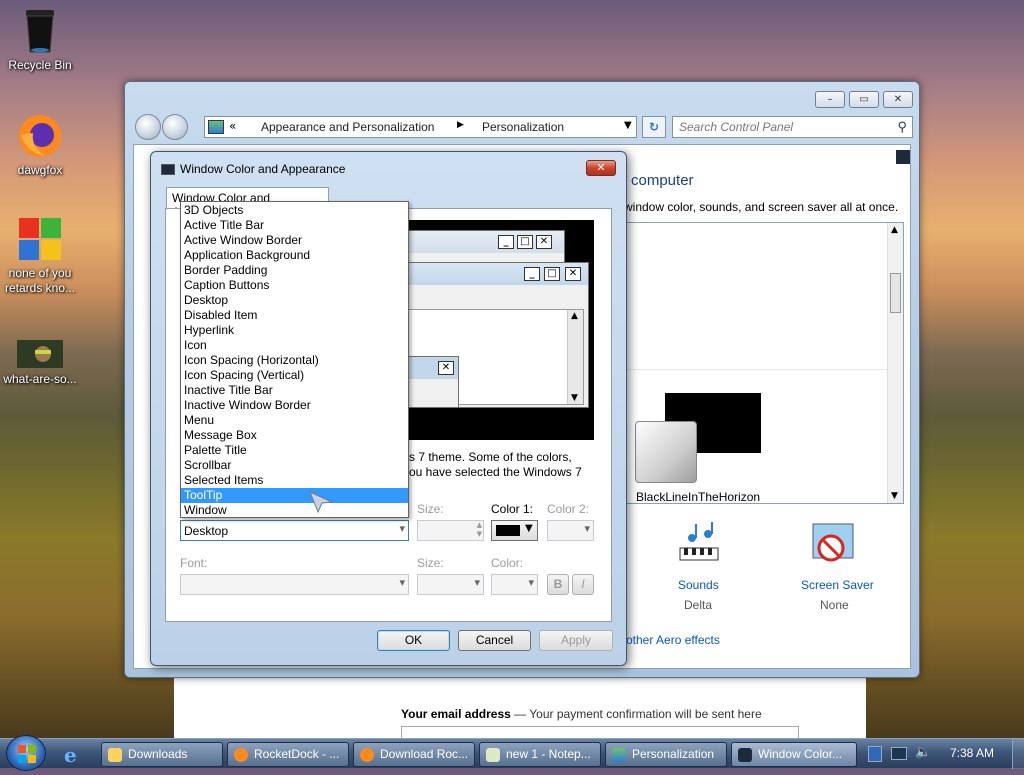  I want to click on color1-picker: ▼, so click(514, 530).